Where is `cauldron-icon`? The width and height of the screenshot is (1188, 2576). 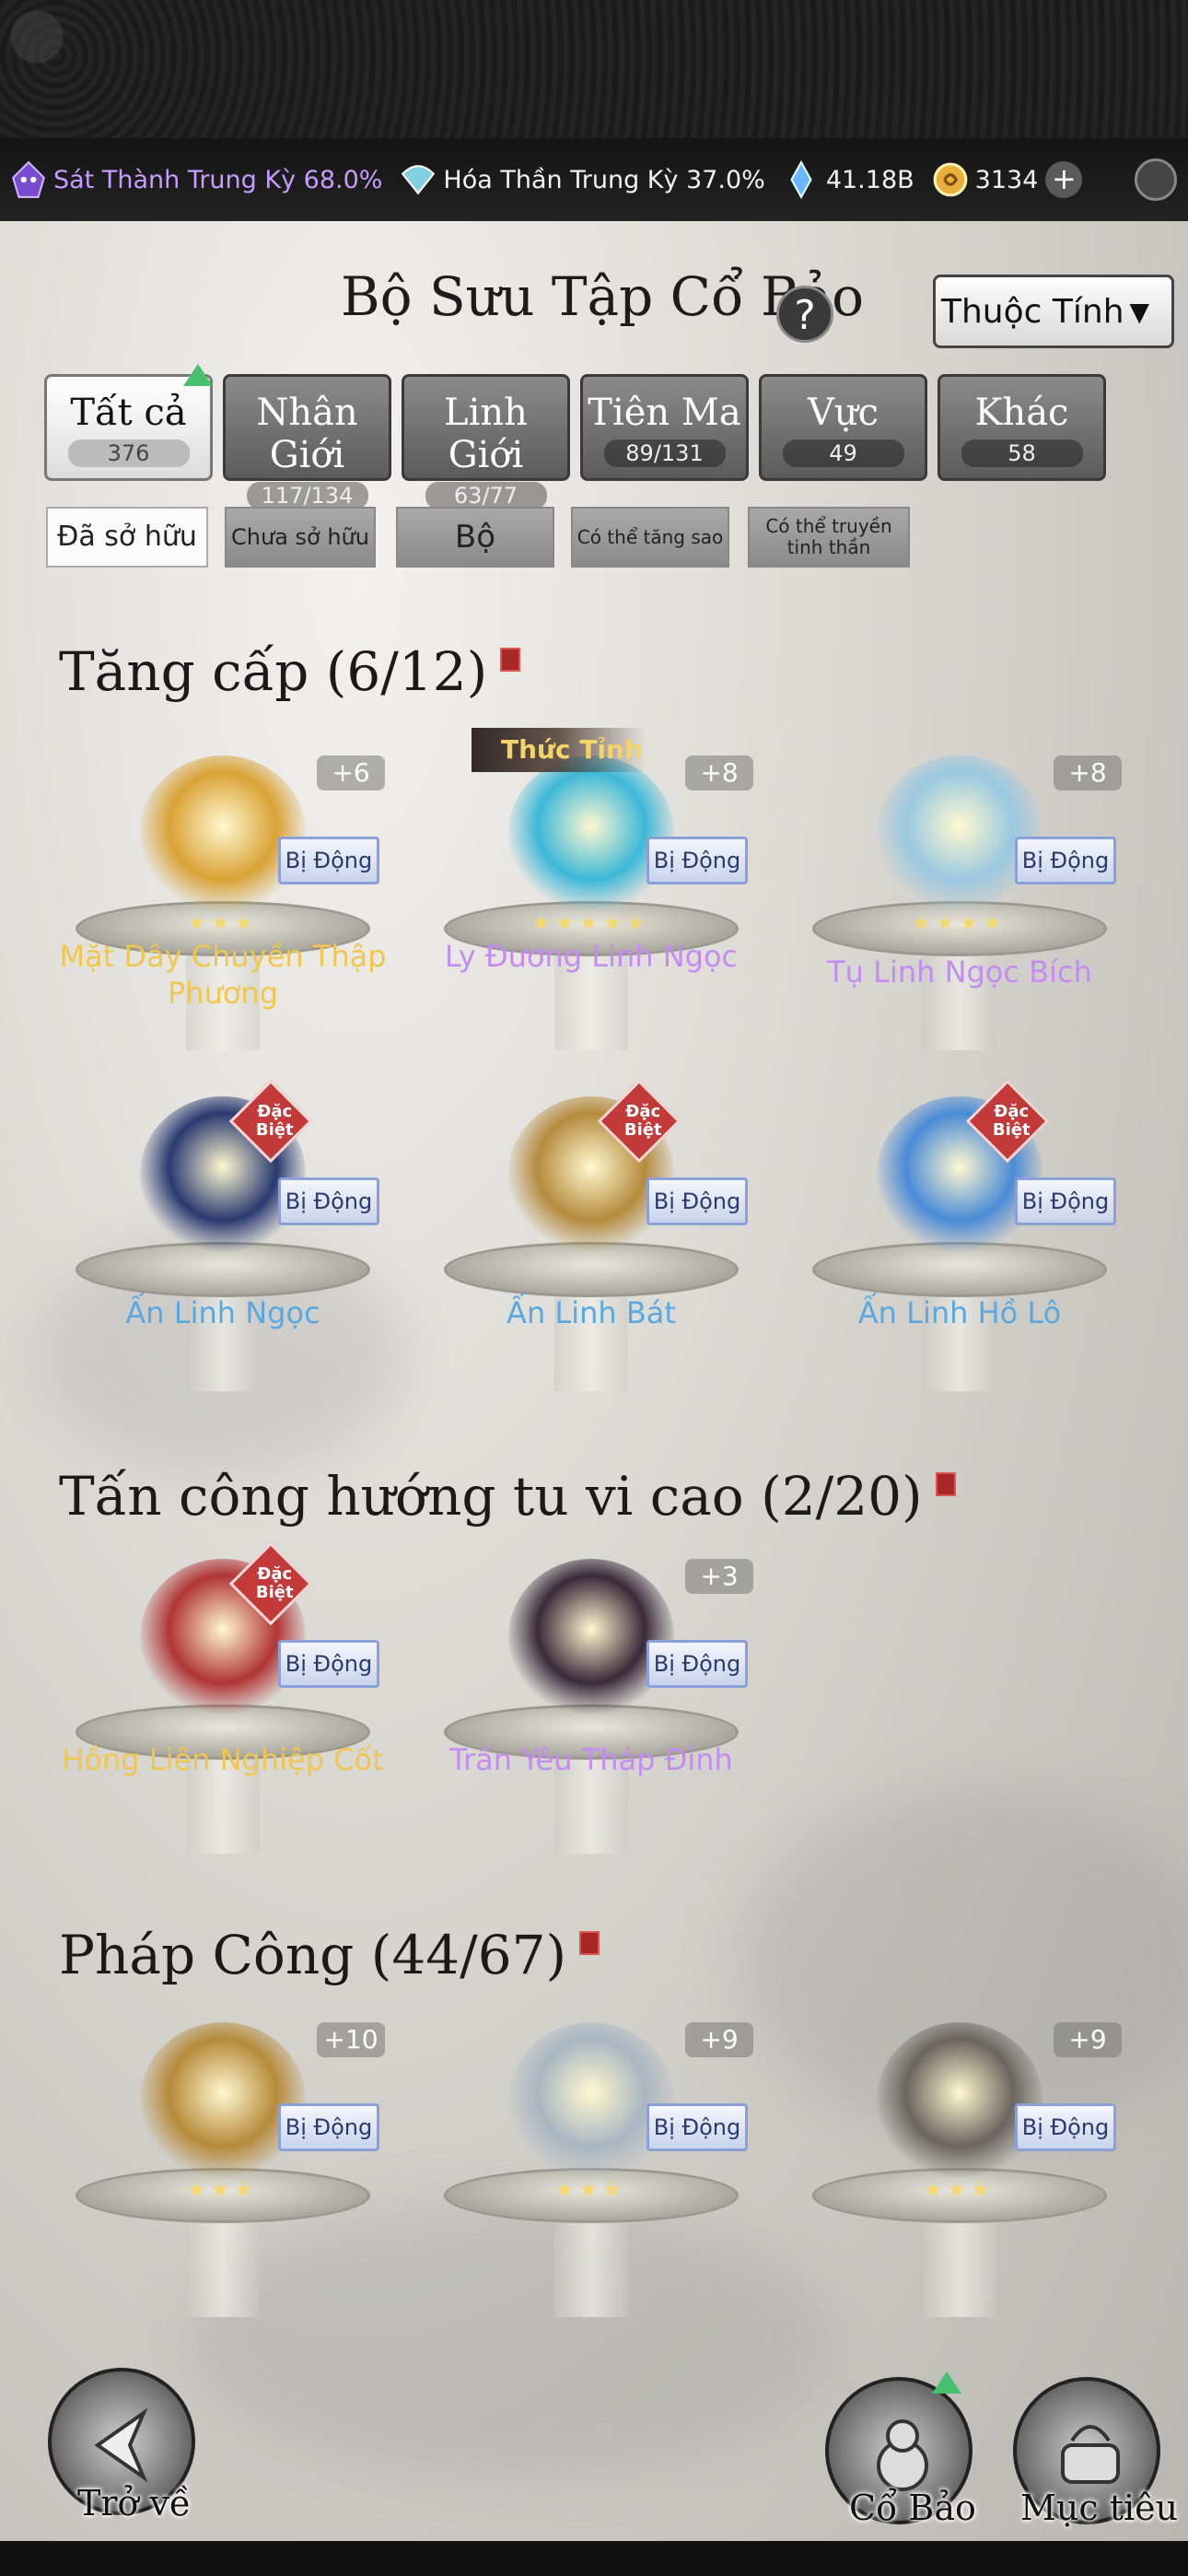
cauldron-icon is located at coordinates (1091, 2454).